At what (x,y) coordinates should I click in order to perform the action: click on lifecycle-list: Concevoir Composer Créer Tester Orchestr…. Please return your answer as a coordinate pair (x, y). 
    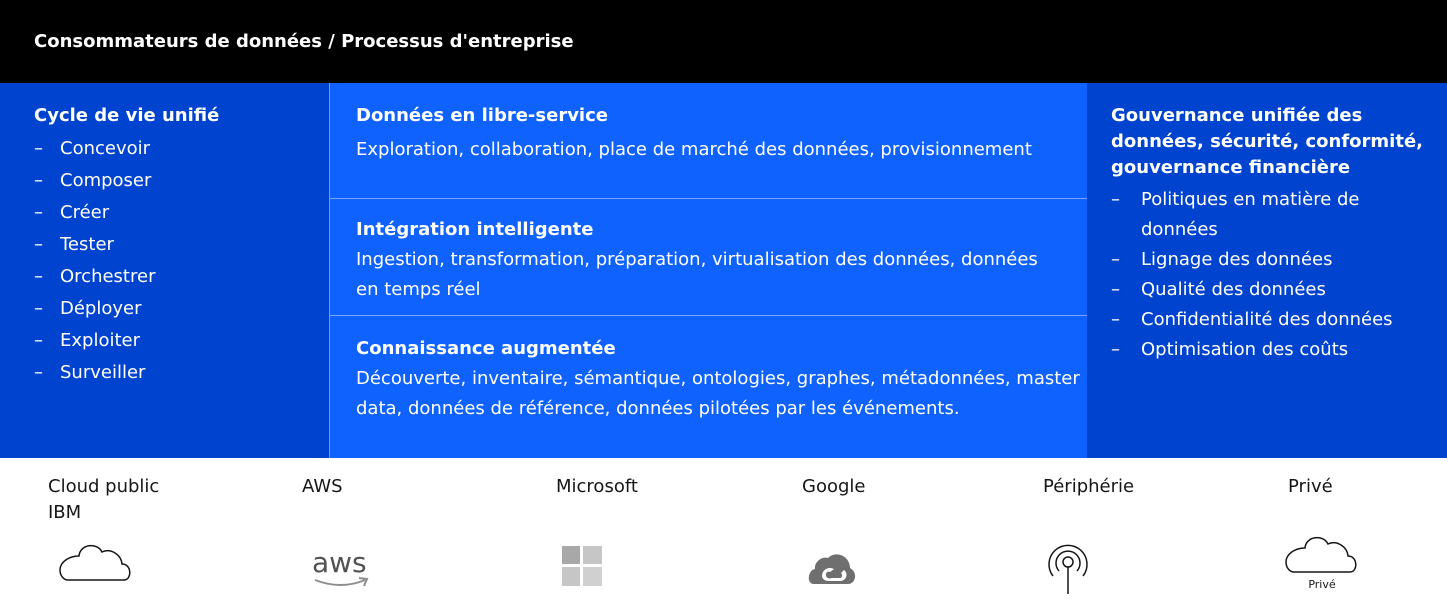
    Looking at the image, I should click on (181, 261).